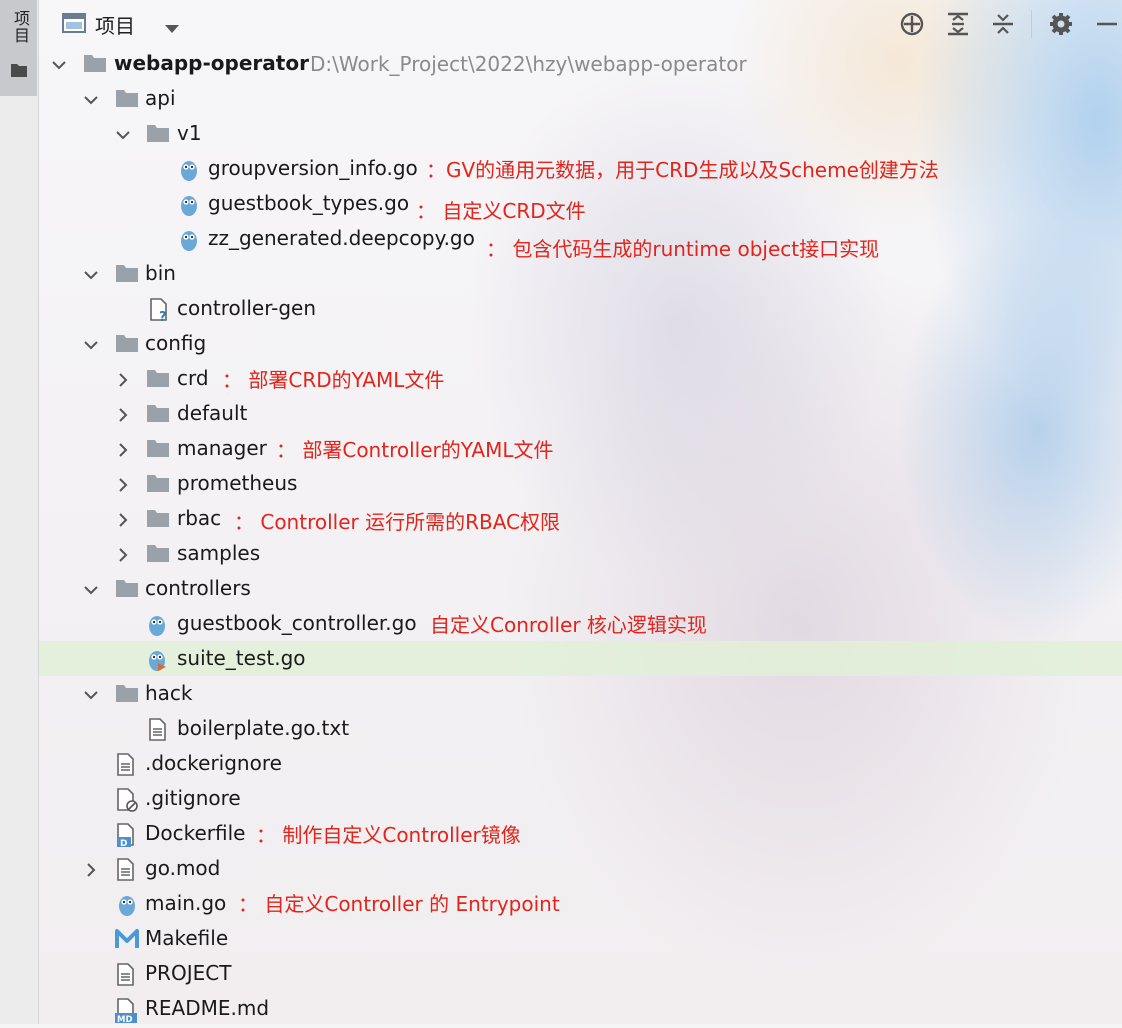 The height and width of the screenshot is (1028, 1122). What do you see at coordinates (580, 518) in the screenshot?
I see `tree-row-rbac: rbac ： Controller 运行所需的RBAC权限` at bounding box center [580, 518].